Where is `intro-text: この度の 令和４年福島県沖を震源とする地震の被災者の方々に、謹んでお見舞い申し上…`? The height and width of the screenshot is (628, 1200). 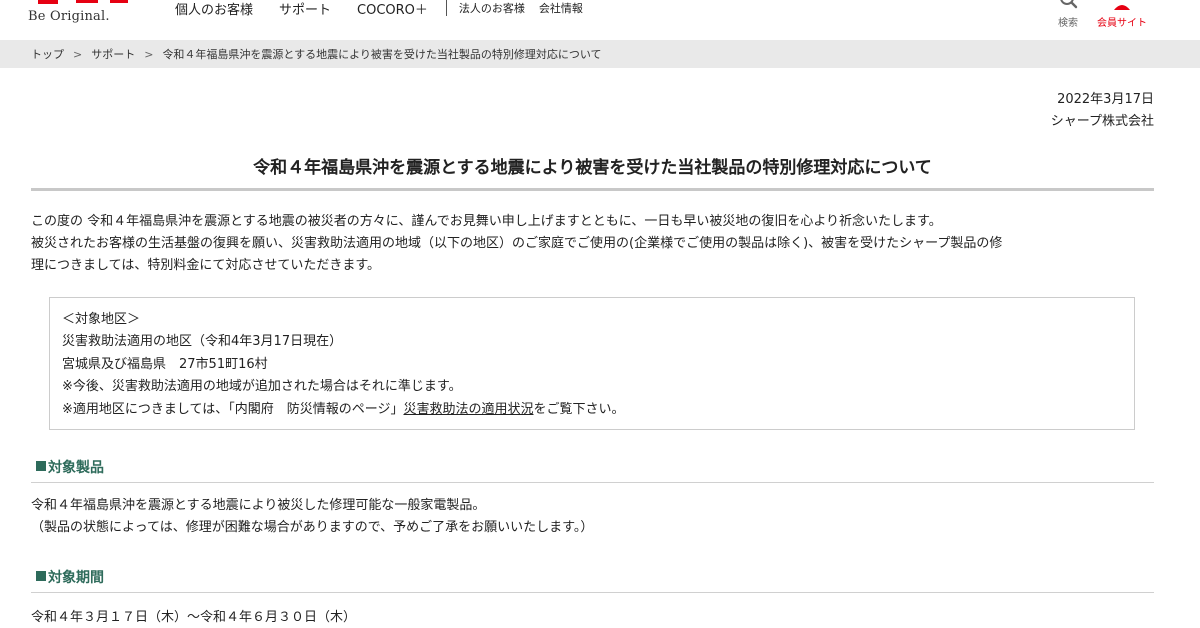
intro-text: この度の 令和４年福島県沖を震源とする地震の被災者の方々に、謹んでお見舞い申し上… is located at coordinates (596, 244).